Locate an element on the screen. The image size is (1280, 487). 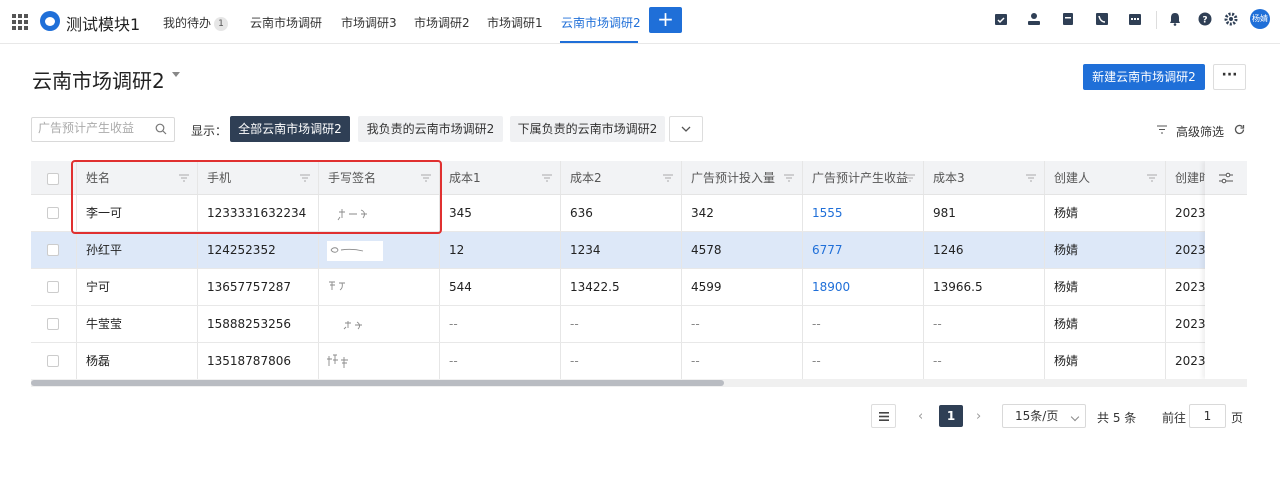
search-input is located at coordinates (93, 128).